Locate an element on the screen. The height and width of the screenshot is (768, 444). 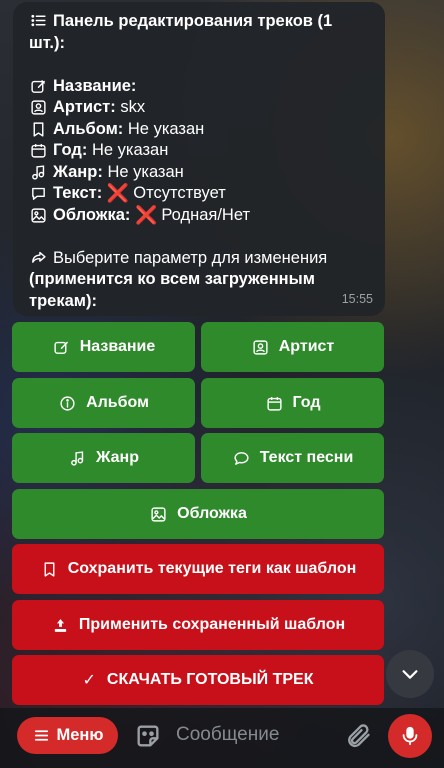
field-label: Жанр: is located at coordinates (78, 171).